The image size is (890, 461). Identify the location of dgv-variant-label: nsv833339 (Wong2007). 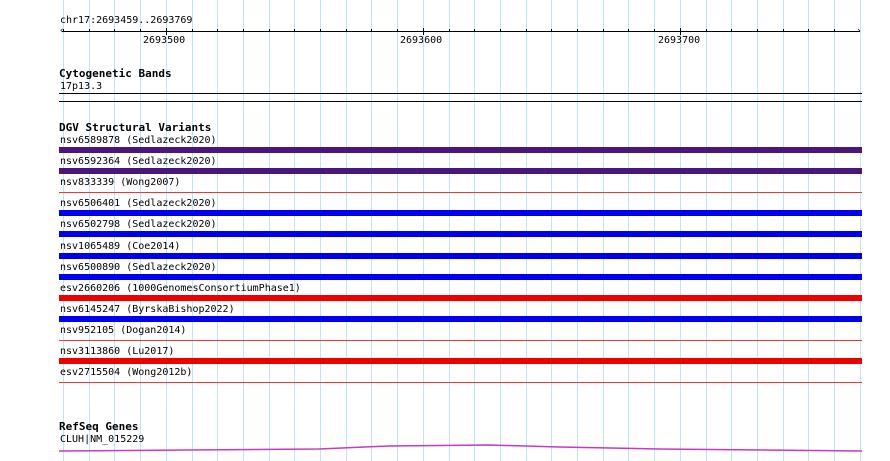
(120, 183).